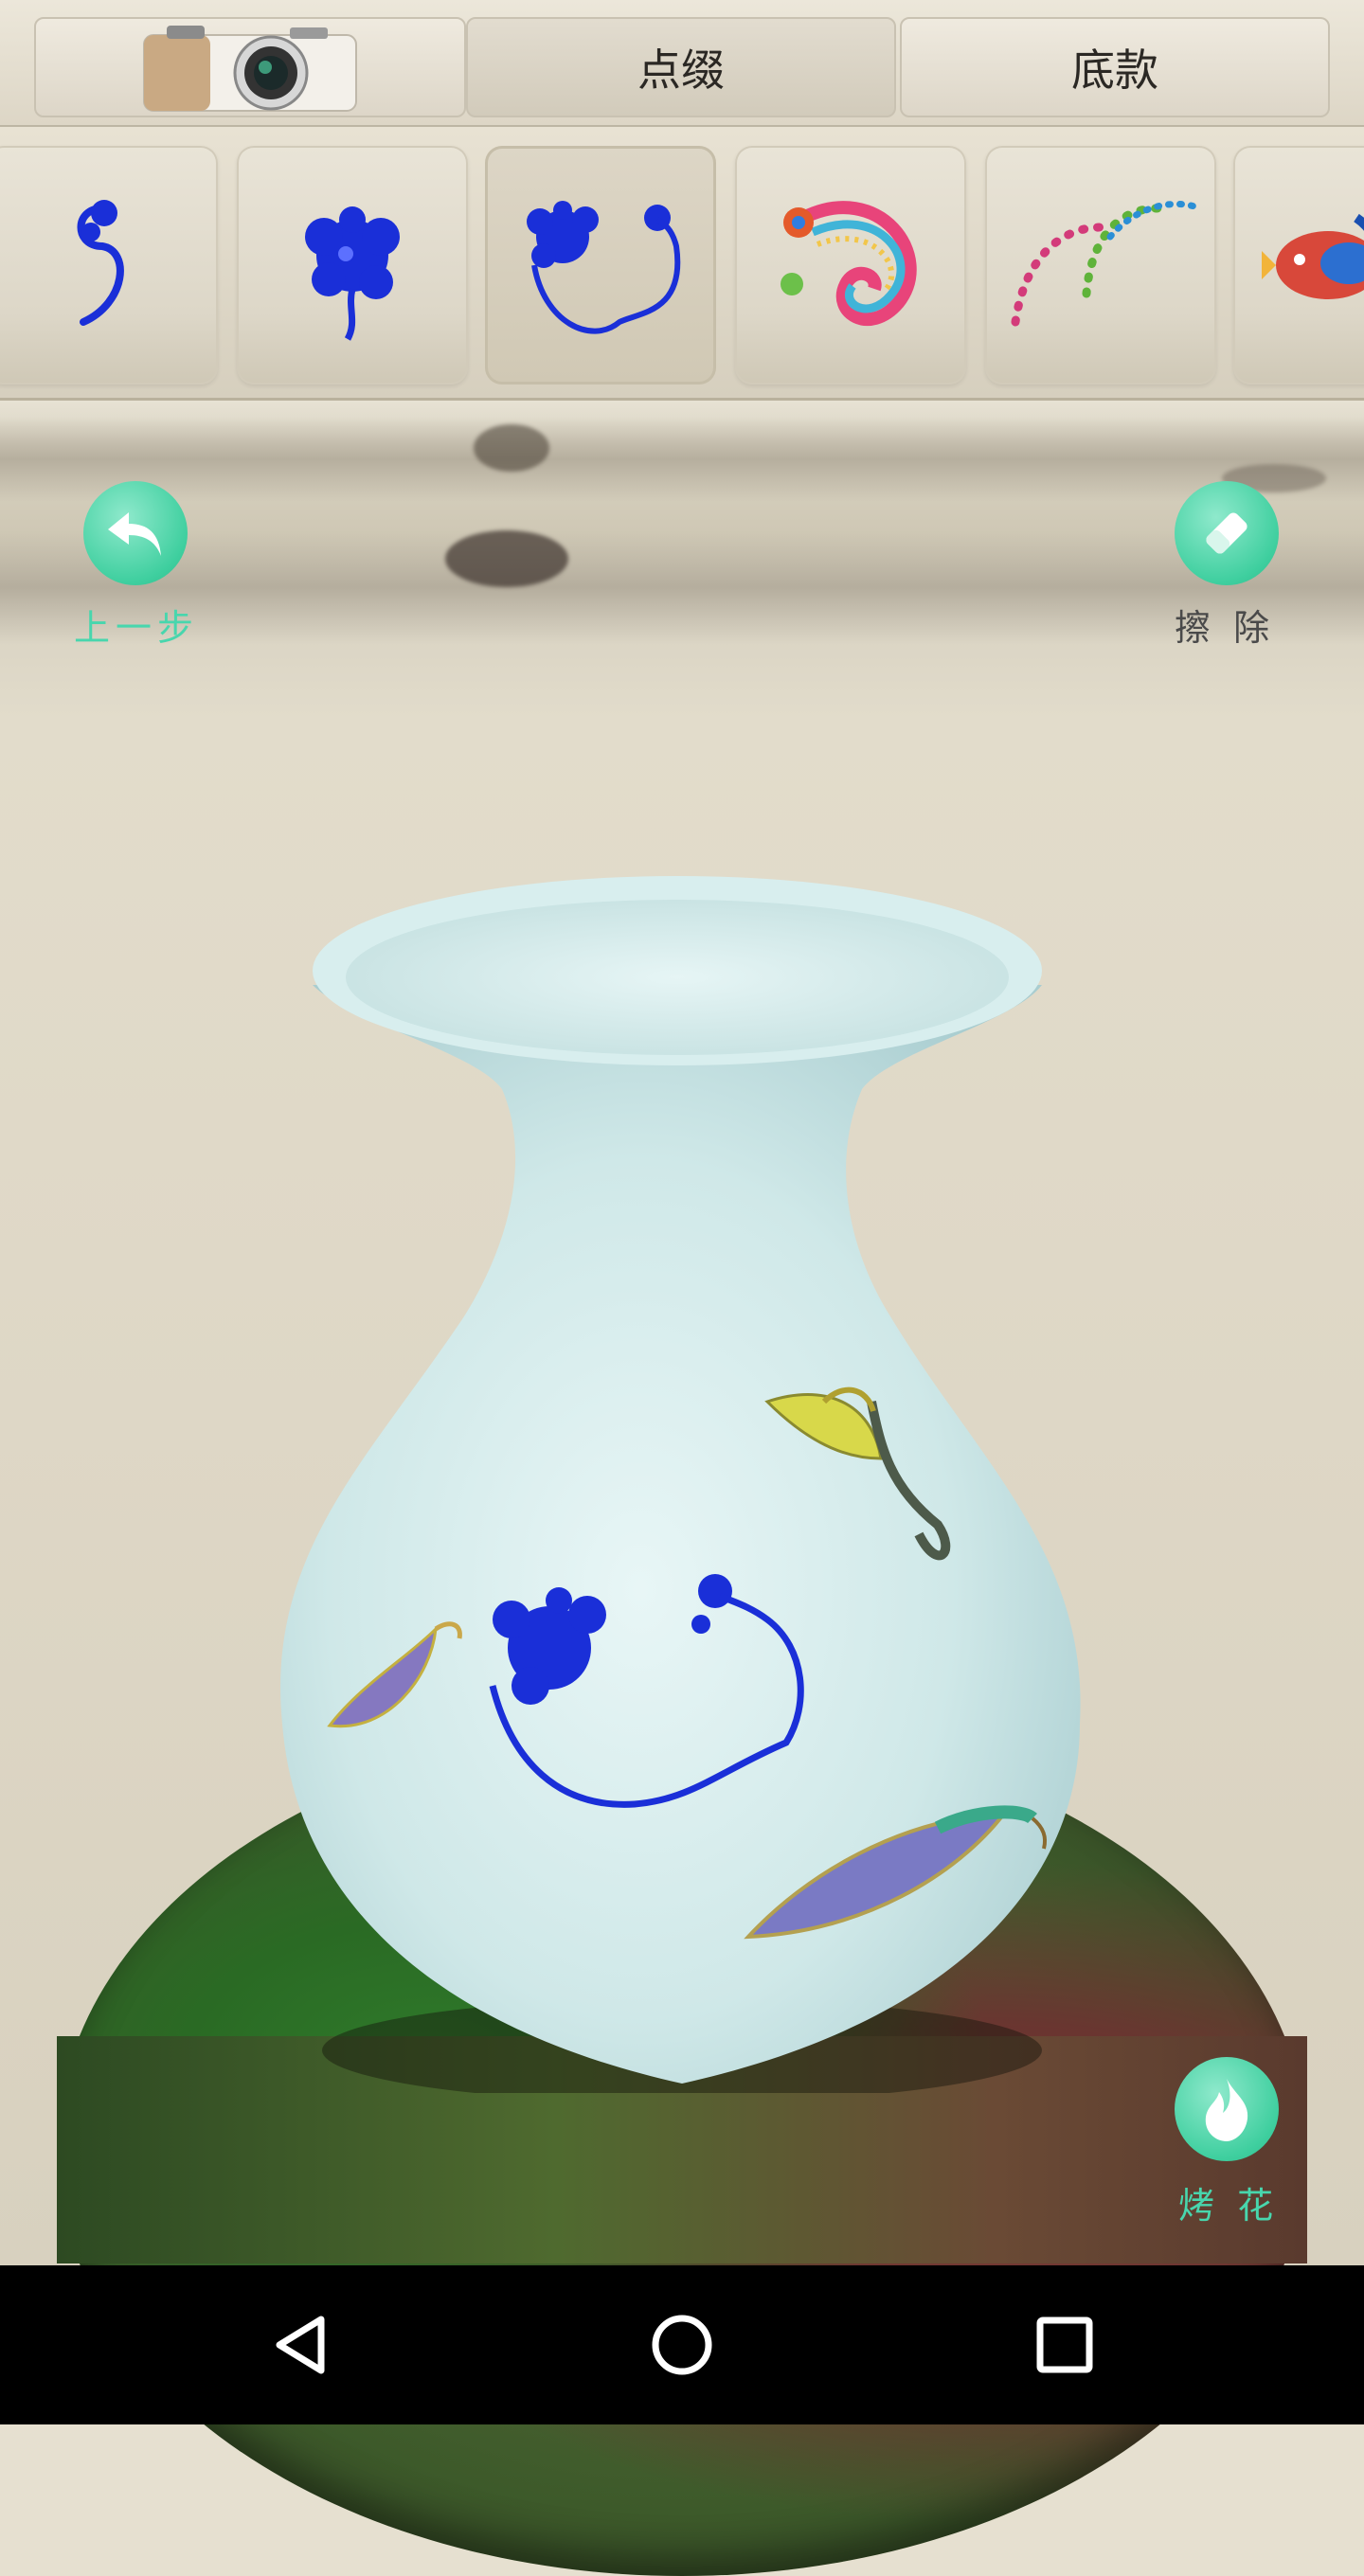 This screenshot has height=2576, width=1364. Describe the element at coordinates (1065, 2345) in the screenshot. I see `recents-icon` at that location.